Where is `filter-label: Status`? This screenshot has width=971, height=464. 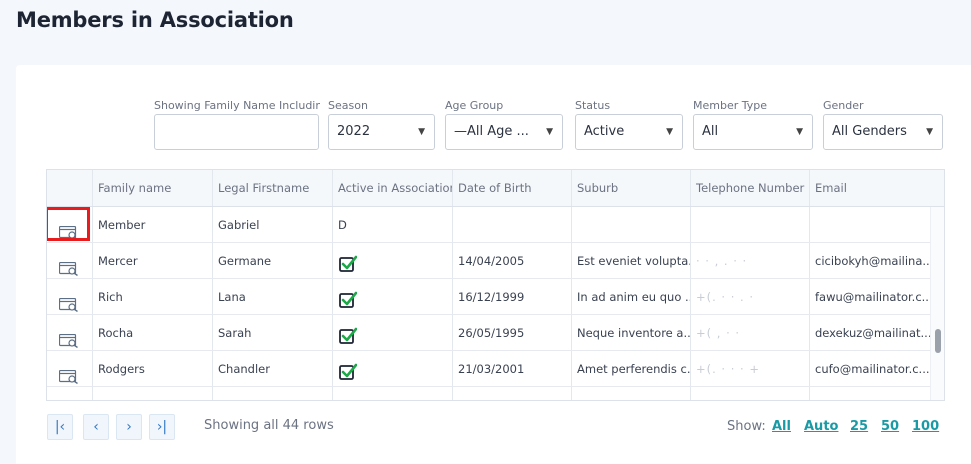
filter-label: Status is located at coordinates (593, 105).